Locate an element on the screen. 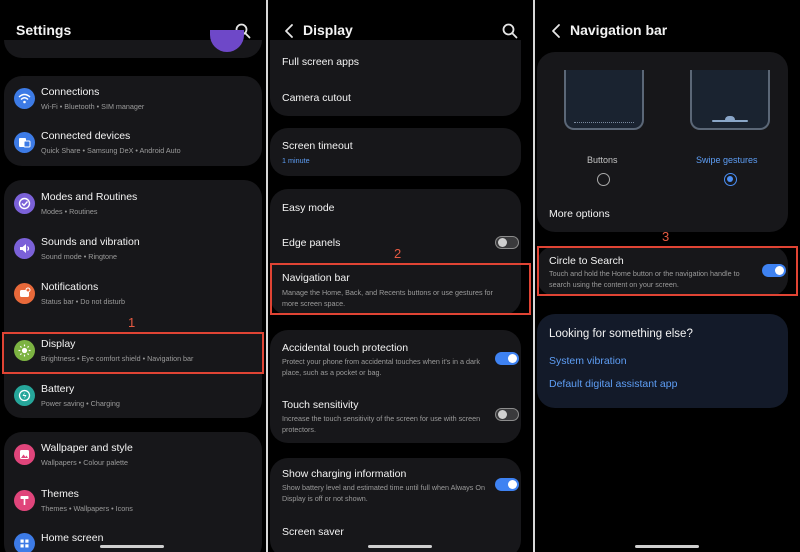 This screenshot has width=800, height=552. link-system-vibration: System vibration is located at coordinates (588, 361).